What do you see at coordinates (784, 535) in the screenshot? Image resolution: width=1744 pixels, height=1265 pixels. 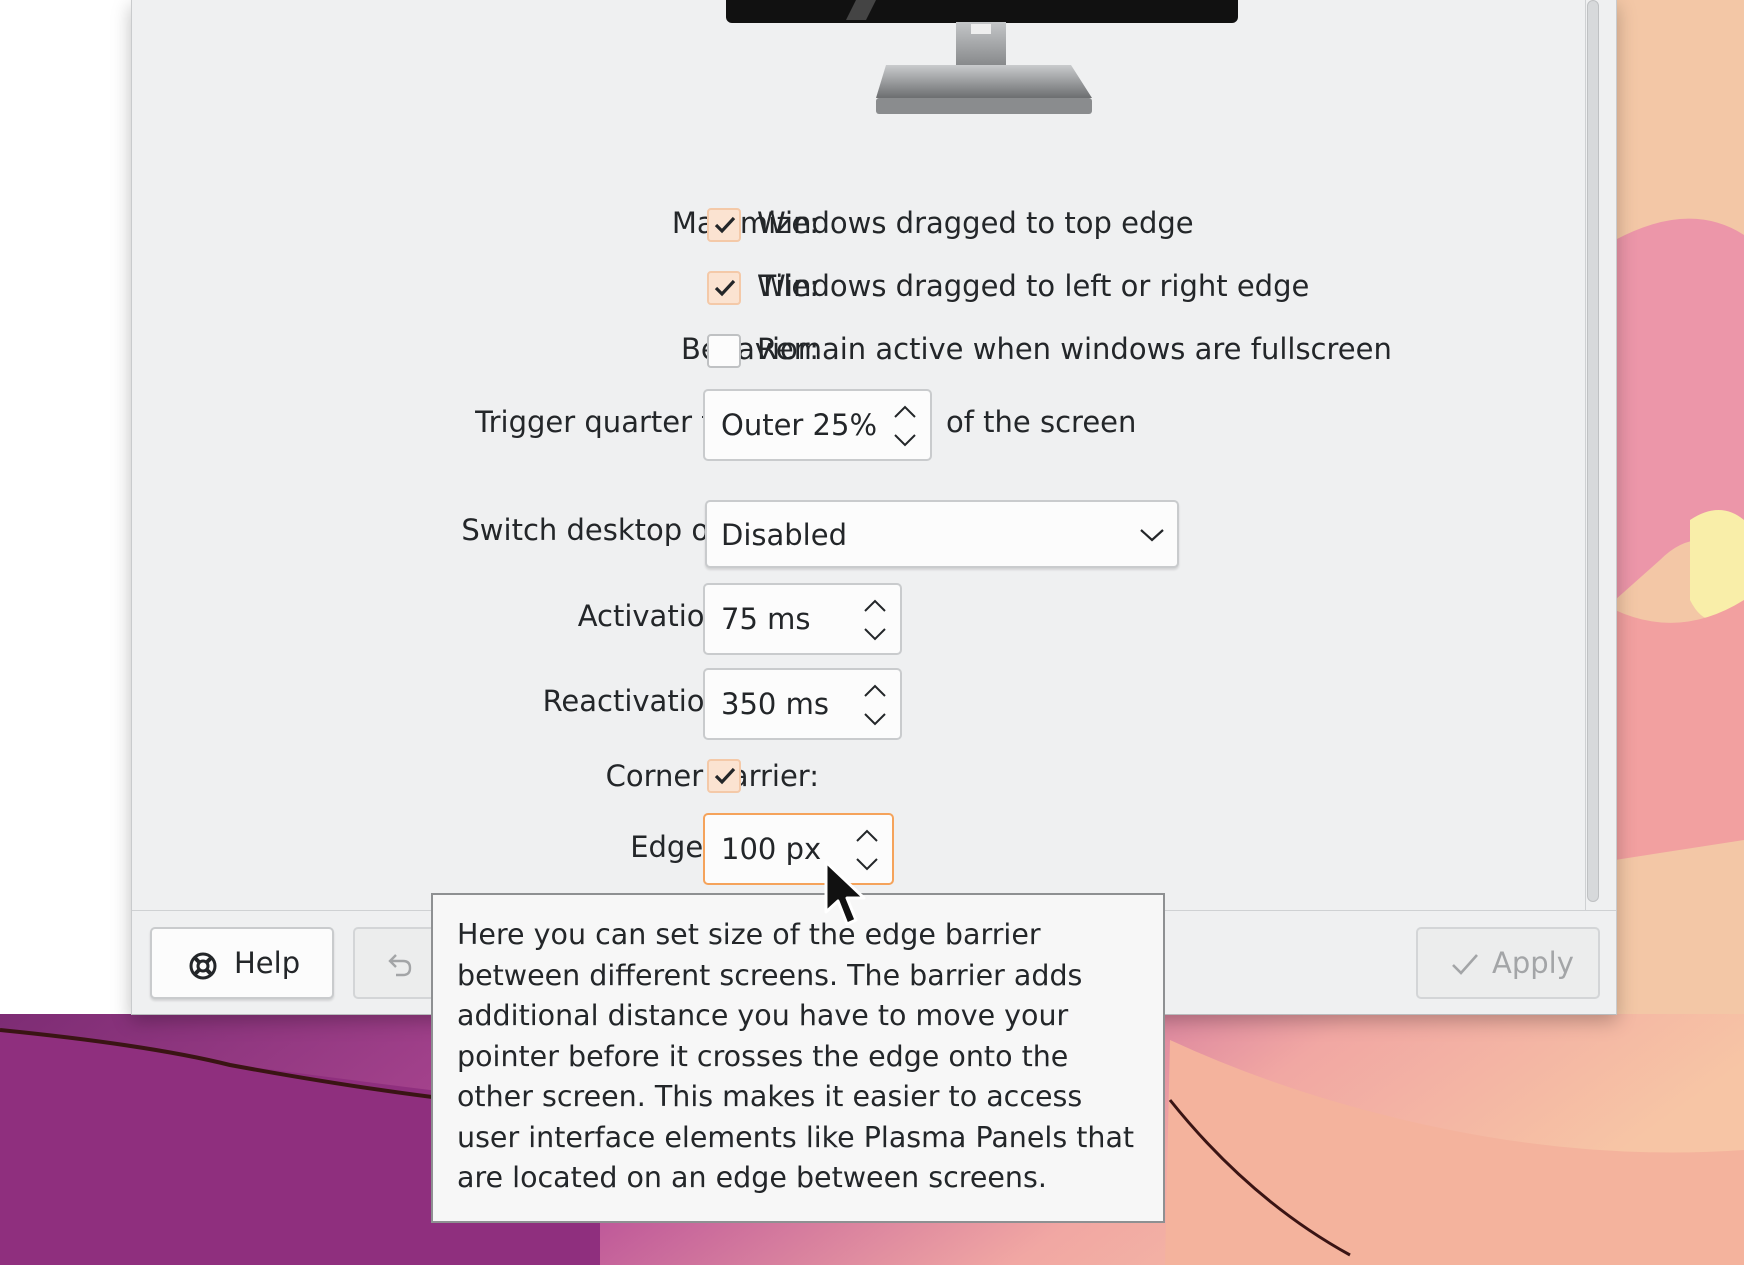 I see `switch-desktop-value: Disabled` at bounding box center [784, 535].